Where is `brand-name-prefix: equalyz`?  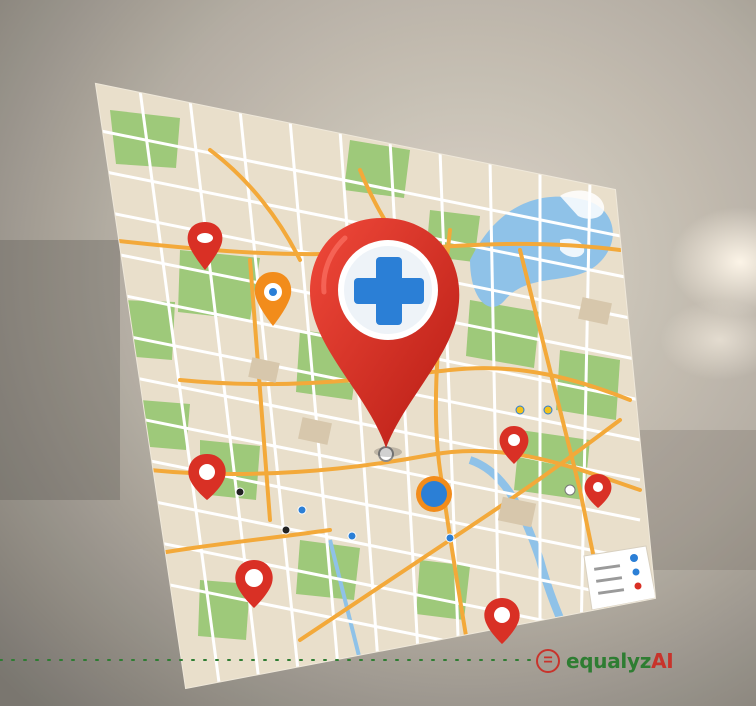
brand-name-prefix: equalyz is located at coordinates (609, 661).